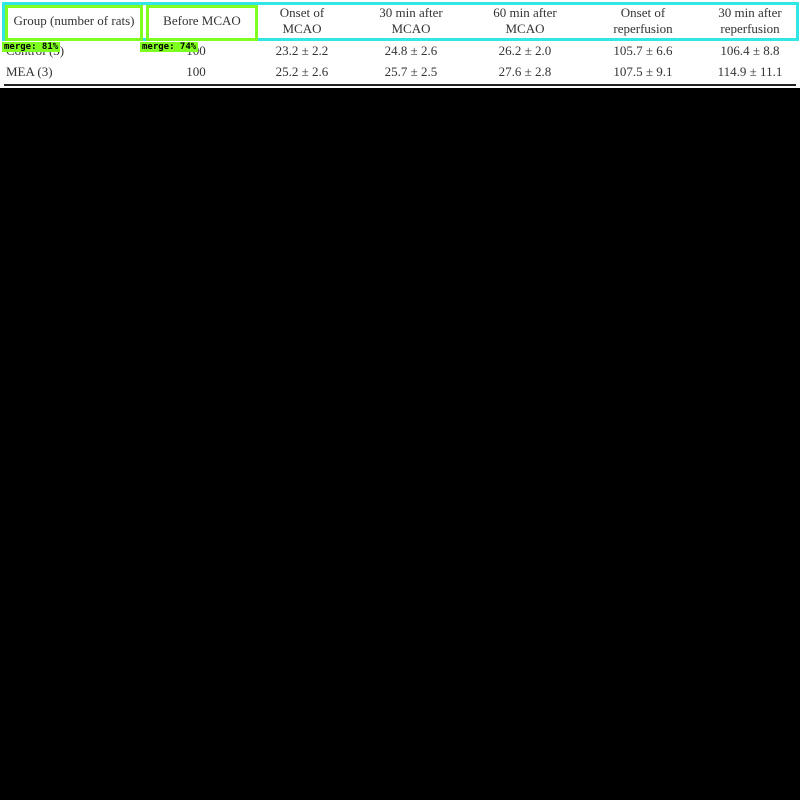  What do you see at coordinates (750, 20) in the screenshot?
I see `header-30min-reperfusion: 30 min after reperfusion` at bounding box center [750, 20].